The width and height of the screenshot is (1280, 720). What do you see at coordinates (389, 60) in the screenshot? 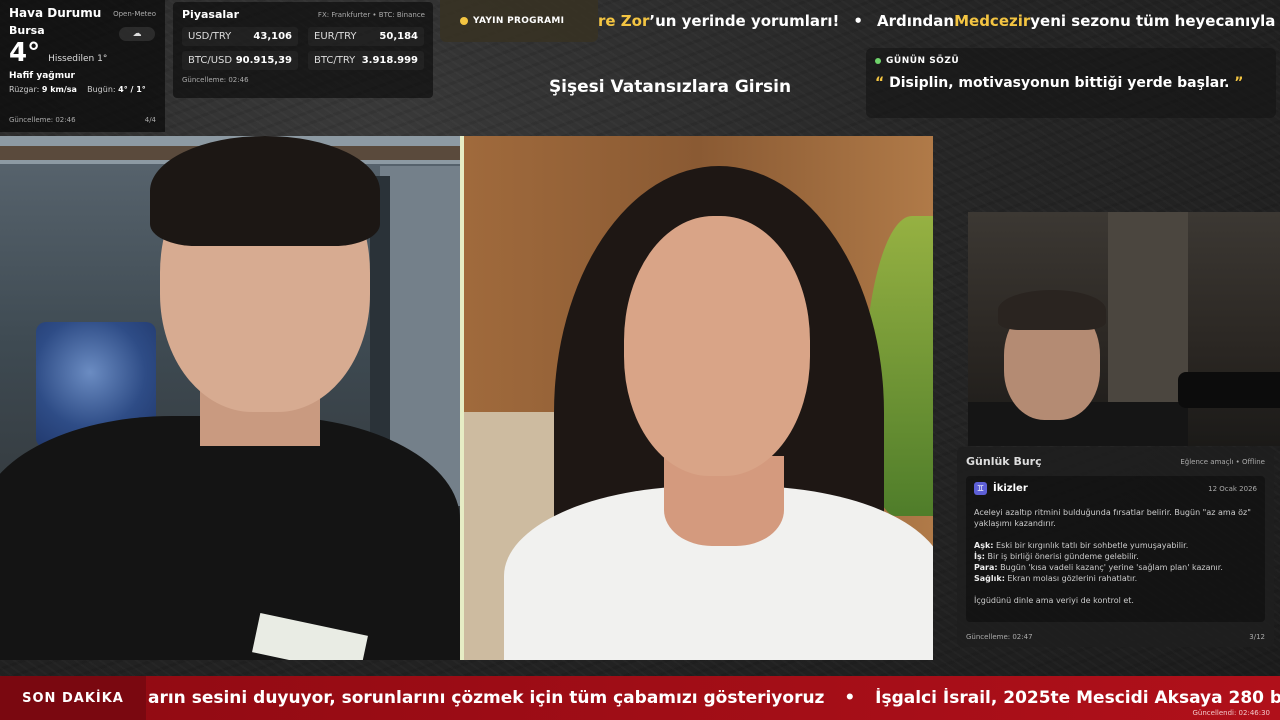
I see `market-value: 3.918.999` at bounding box center [389, 60].